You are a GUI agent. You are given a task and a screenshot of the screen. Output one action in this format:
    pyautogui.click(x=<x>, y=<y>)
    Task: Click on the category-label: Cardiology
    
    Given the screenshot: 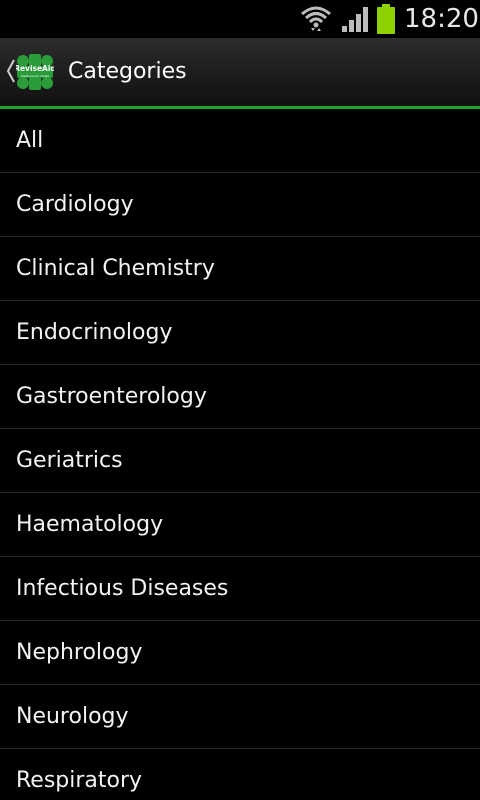 What is the action you would take?
    pyautogui.click(x=75, y=204)
    